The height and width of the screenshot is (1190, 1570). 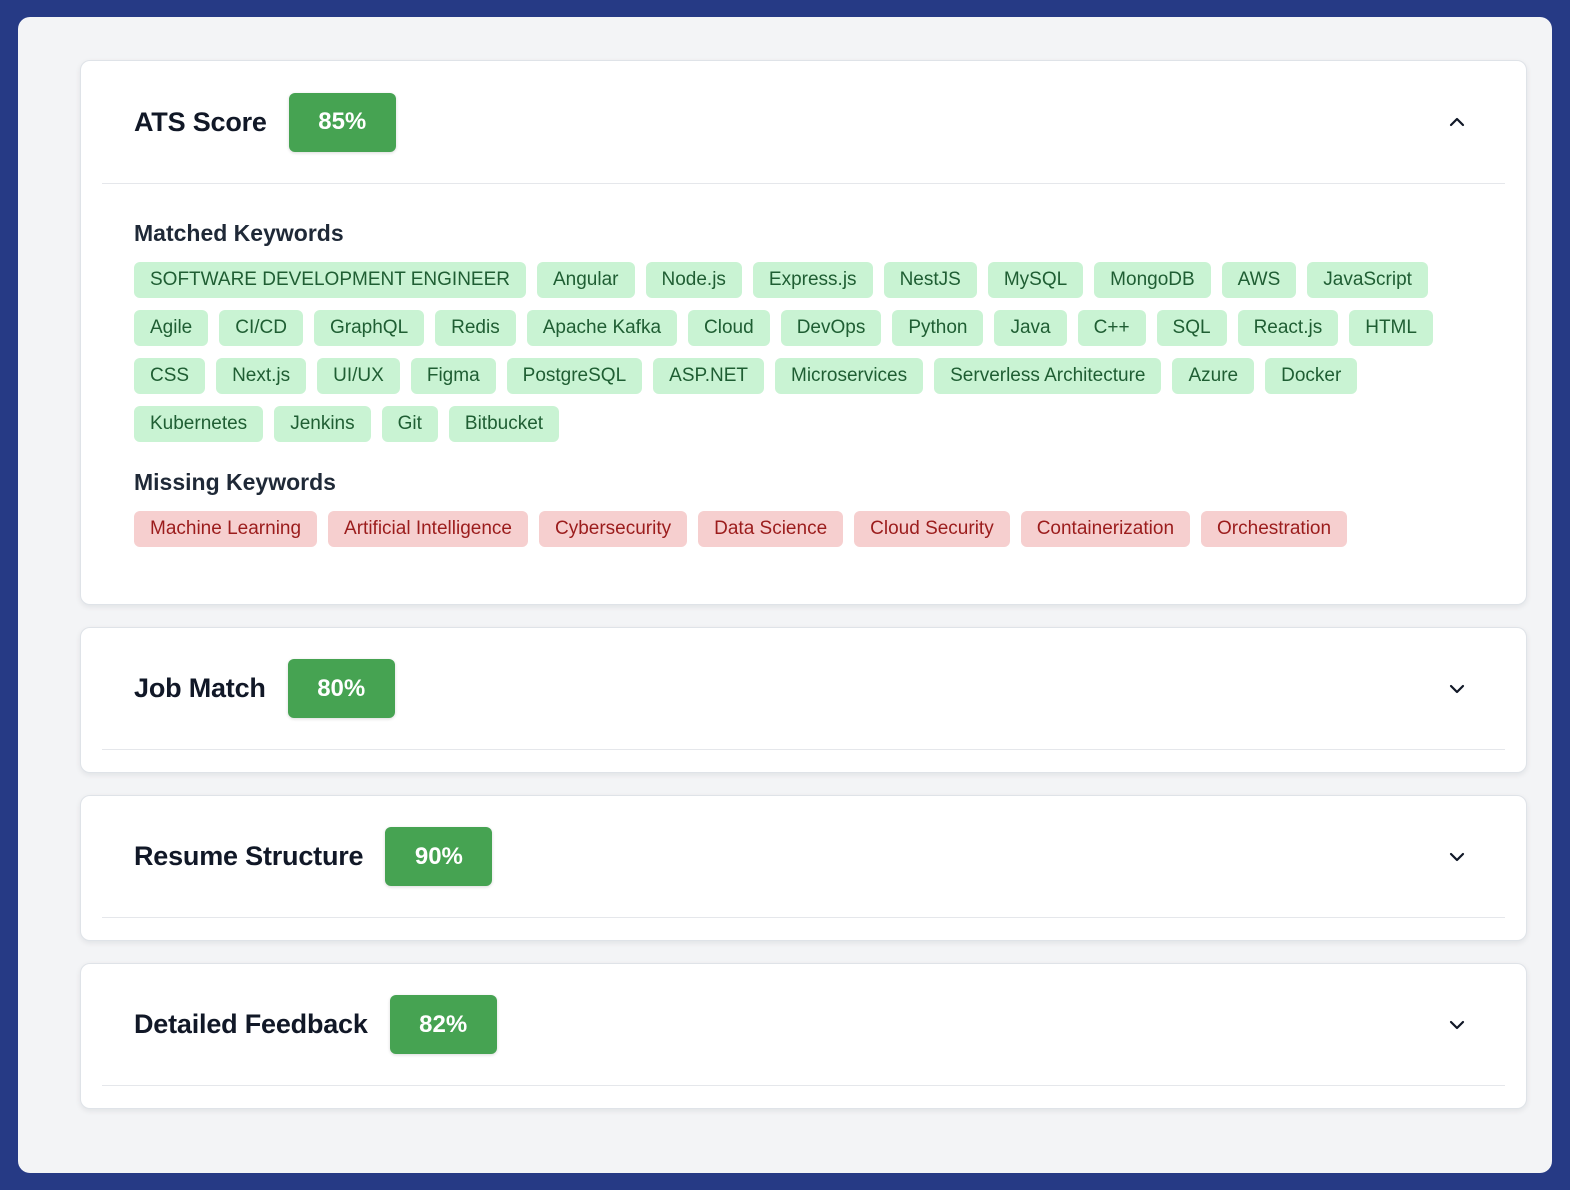 I want to click on accordion-job-match: Job Match 80%, so click(x=803, y=700).